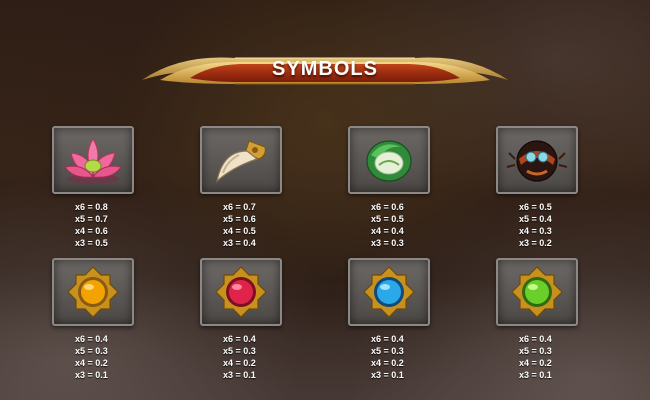 The image size is (650, 400). I want to click on paytable-red-gem: x6 = 0.4 x5 = 0.3 x4 = 0.2 x3 = 0.1, so click(258, 357).